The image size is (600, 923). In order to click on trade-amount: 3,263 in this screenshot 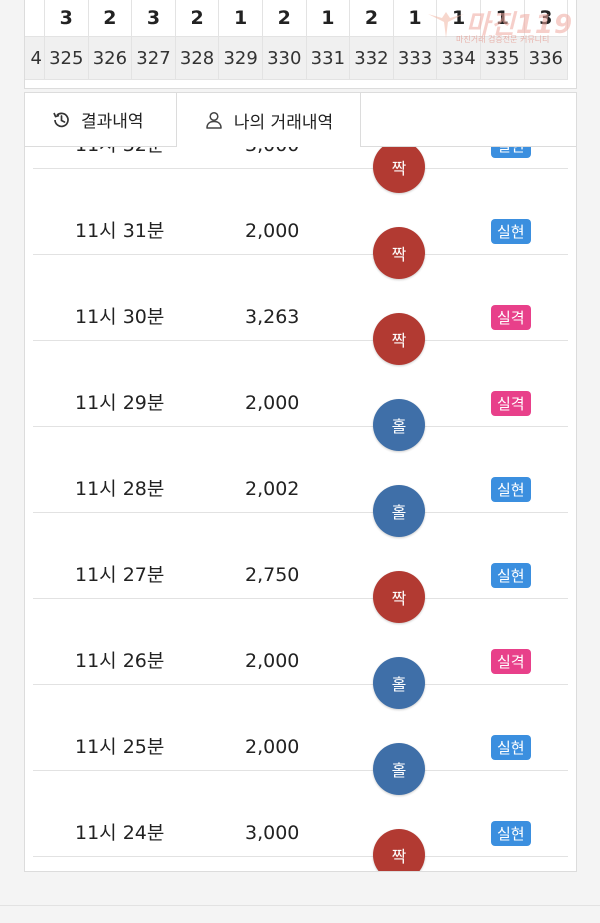, I will do `click(272, 317)`.